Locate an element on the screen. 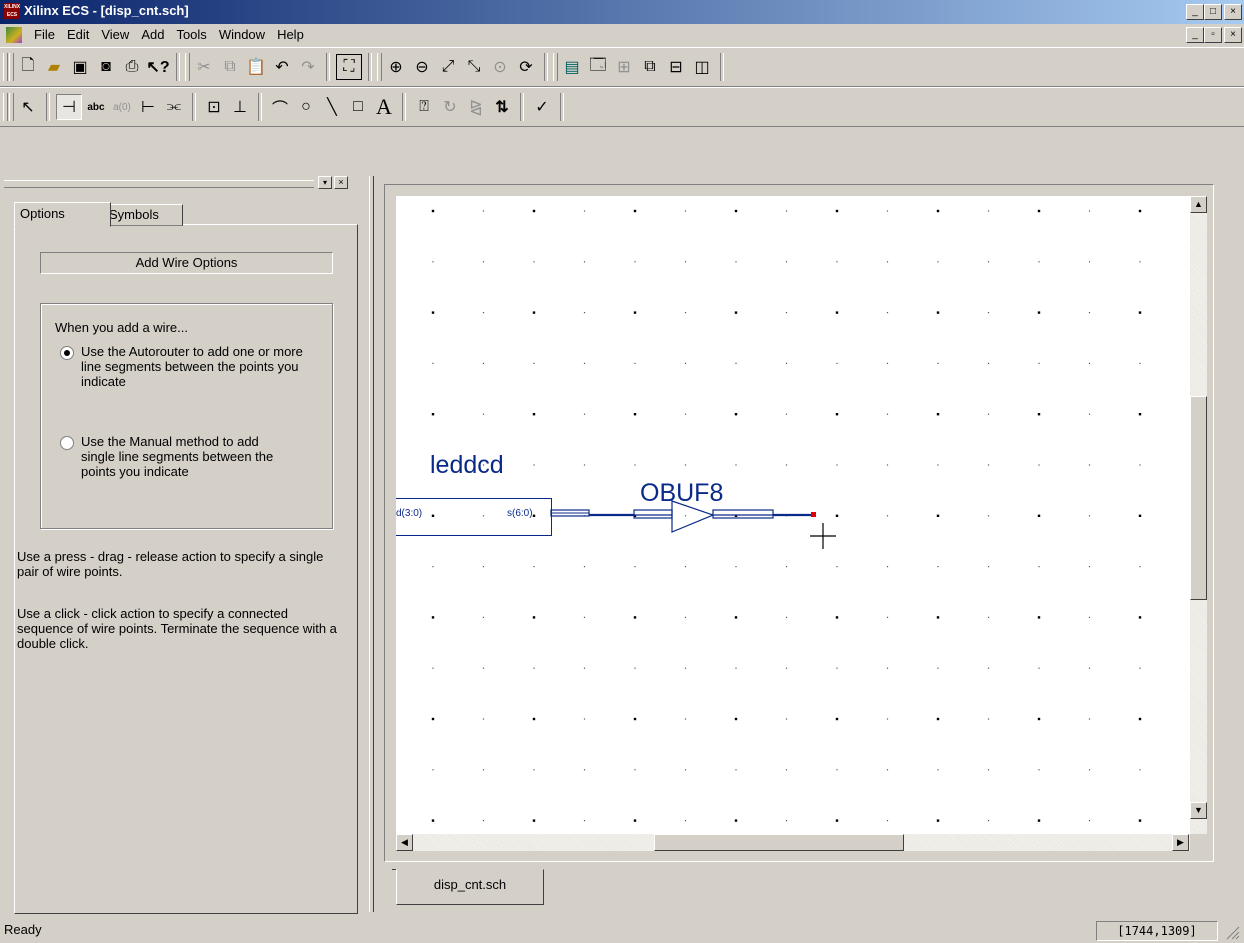 This screenshot has width=1244, height=943. save-icon: ▣ is located at coordinates (80, 67).